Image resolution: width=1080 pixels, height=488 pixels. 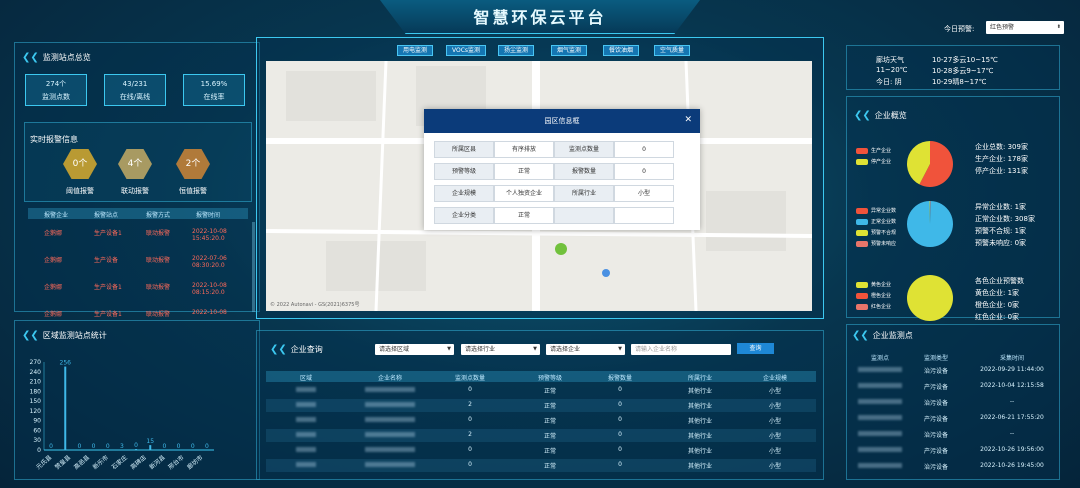 I want to click on tab-smoke: 烟气监测, so click(x=569, y=50).